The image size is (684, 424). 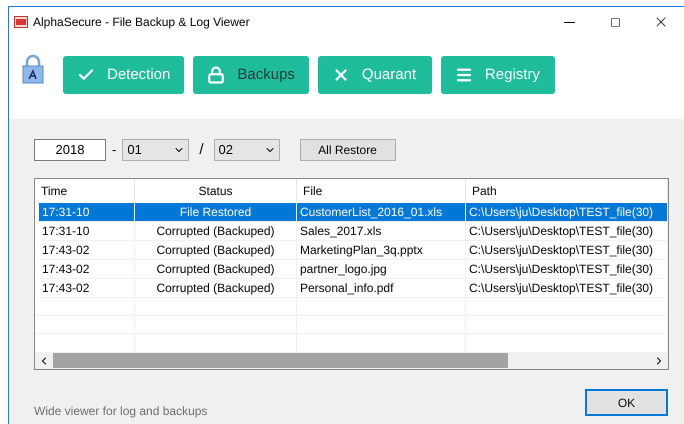 I want to click on window-title: AlphaSecure - File Backup & Log Viewer, so click(x=141, y=22).